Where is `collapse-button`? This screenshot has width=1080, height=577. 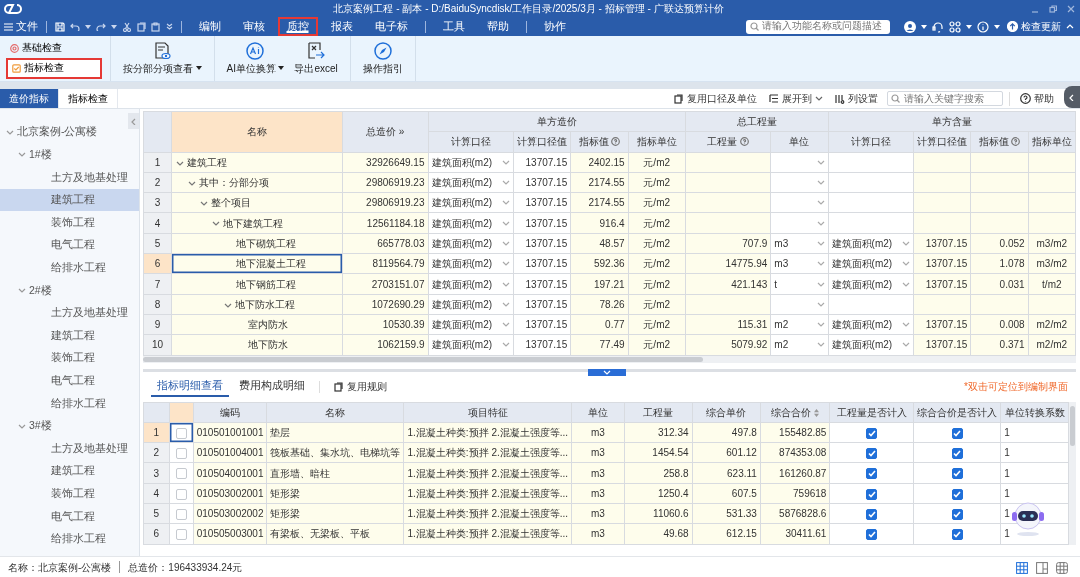 collapse-button is located at coordinates (1072, 97).